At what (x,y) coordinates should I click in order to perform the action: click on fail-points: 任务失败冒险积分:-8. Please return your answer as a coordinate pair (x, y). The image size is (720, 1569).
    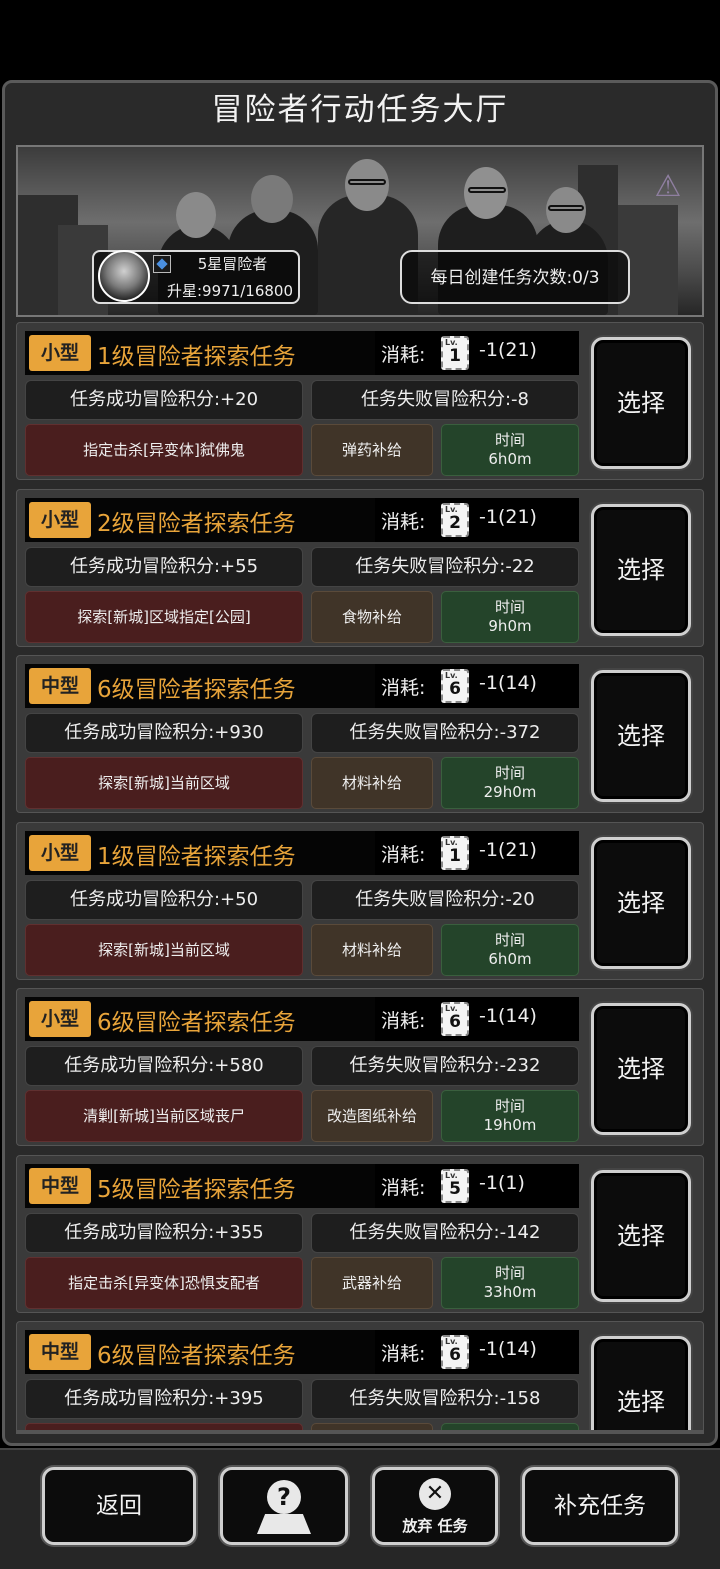
    Looking at the image, I should click on (445, 400).